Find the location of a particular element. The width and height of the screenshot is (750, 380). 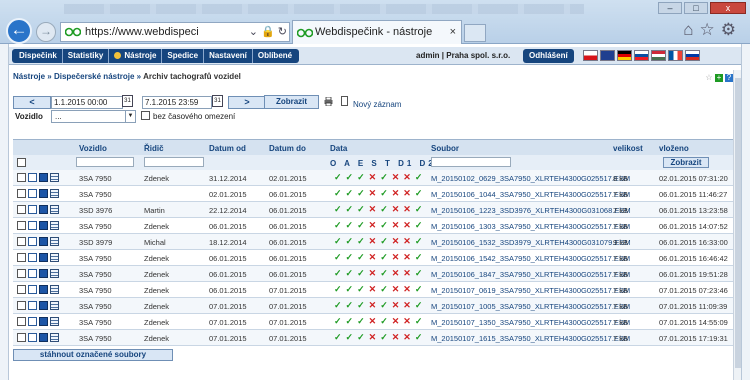

logout-button: Odhlášení is located at coordinates (548, 56).